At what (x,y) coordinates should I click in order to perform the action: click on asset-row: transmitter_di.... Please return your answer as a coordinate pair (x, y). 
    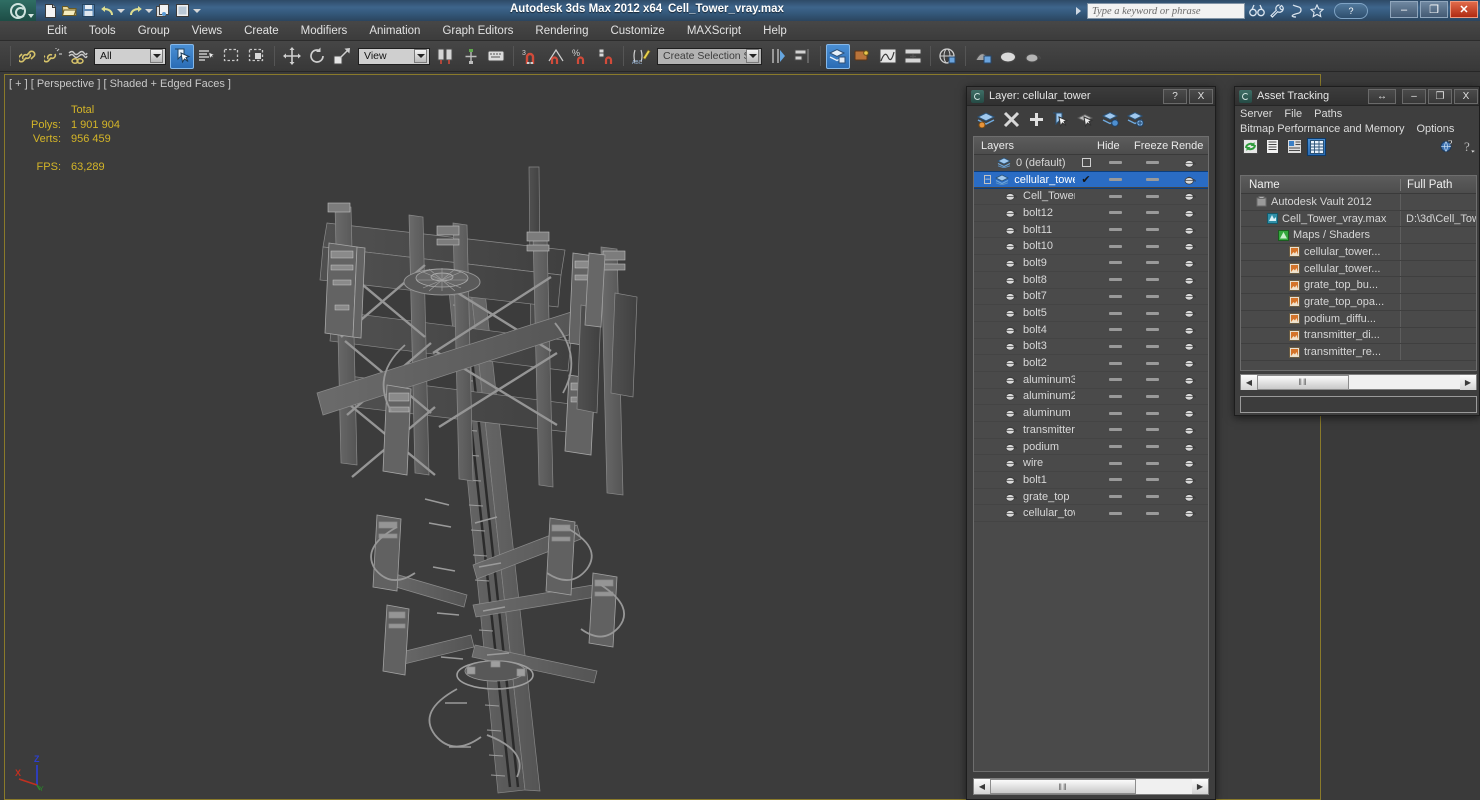
    Looking at the image, I should click on (1358, 336).